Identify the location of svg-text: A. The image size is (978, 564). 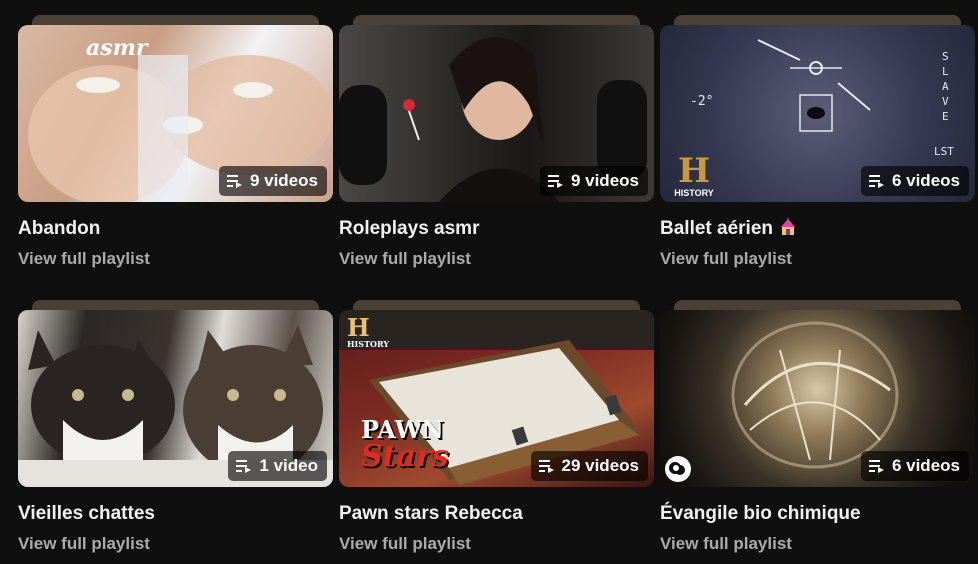
(945, 86).